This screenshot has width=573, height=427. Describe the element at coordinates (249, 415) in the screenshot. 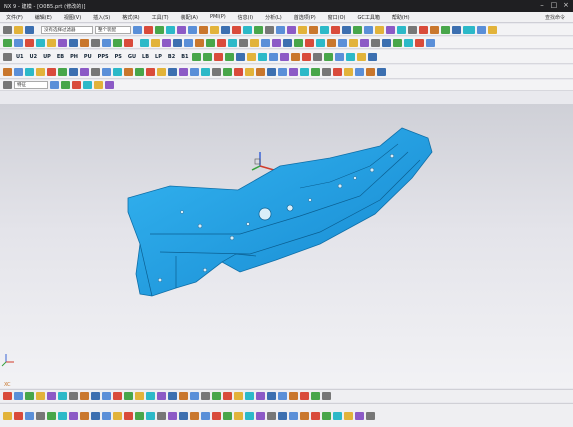

I see `info-assembly-icon` at that location.